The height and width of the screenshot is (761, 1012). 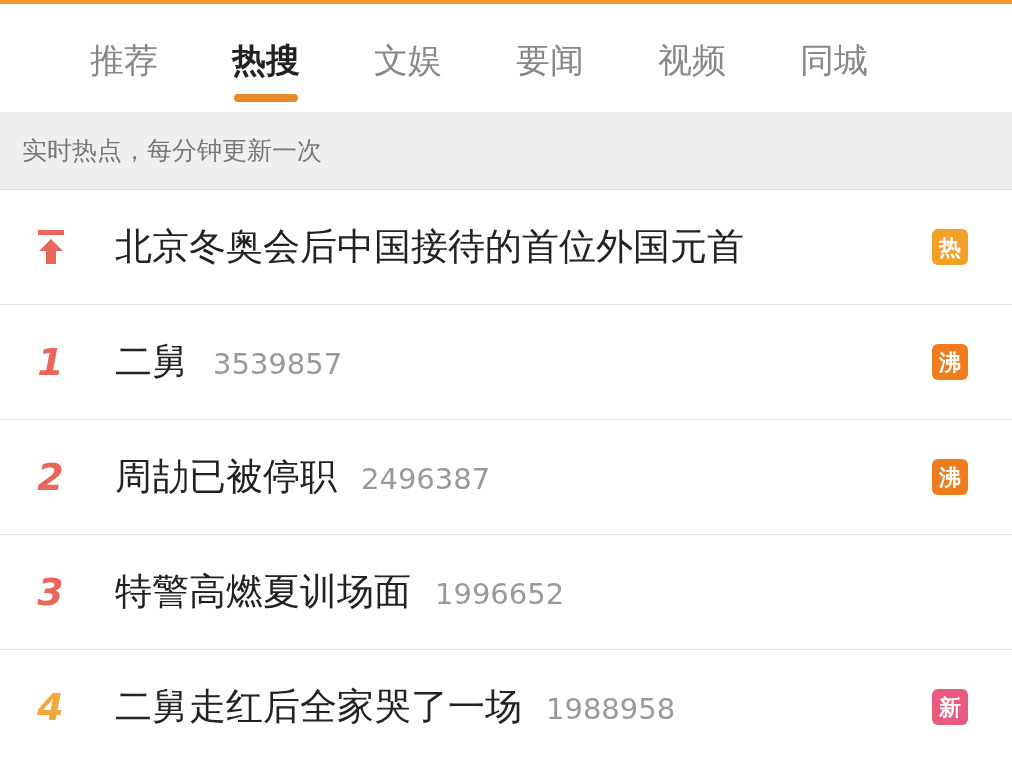 I want to click on tab: 视频, so click(x=692, y=72).